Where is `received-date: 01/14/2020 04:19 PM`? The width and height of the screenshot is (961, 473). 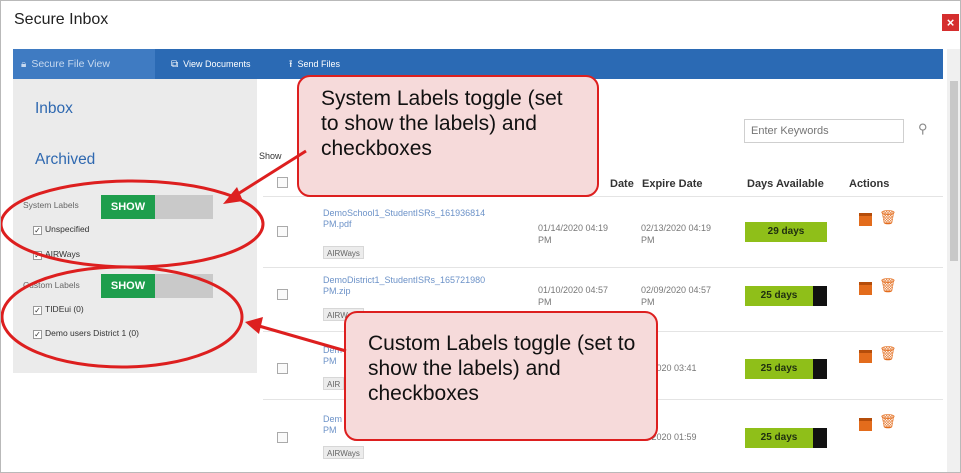 received-date: 01/14/2020 04:19 PM is located at coordinates (573, 234).